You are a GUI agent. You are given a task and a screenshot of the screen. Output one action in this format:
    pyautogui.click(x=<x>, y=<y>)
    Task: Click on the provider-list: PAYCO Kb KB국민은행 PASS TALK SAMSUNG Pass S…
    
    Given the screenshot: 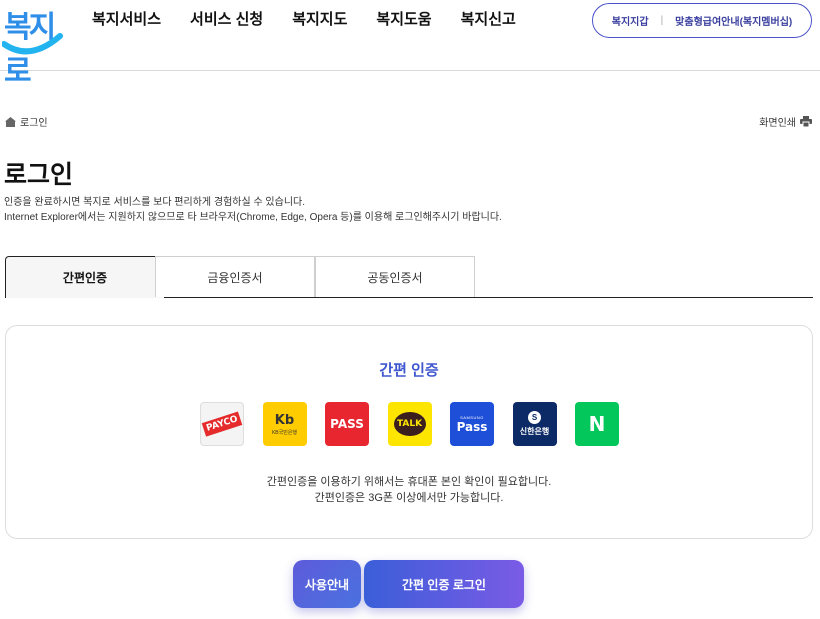 What is the action you would take?
    pyautogui.click(x=419, y=424)
    